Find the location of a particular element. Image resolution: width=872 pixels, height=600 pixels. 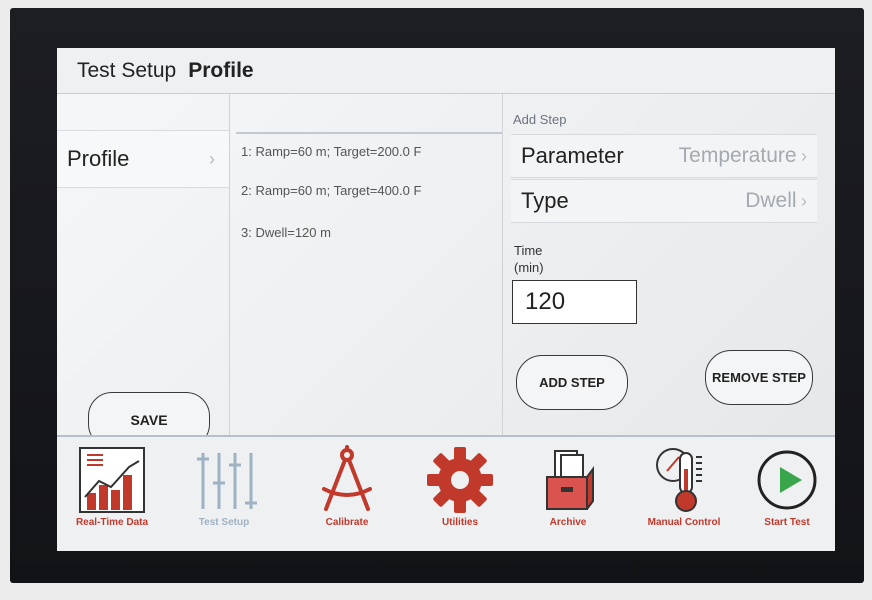

utilities-button: Utilities is located at coordinates (460, 495).